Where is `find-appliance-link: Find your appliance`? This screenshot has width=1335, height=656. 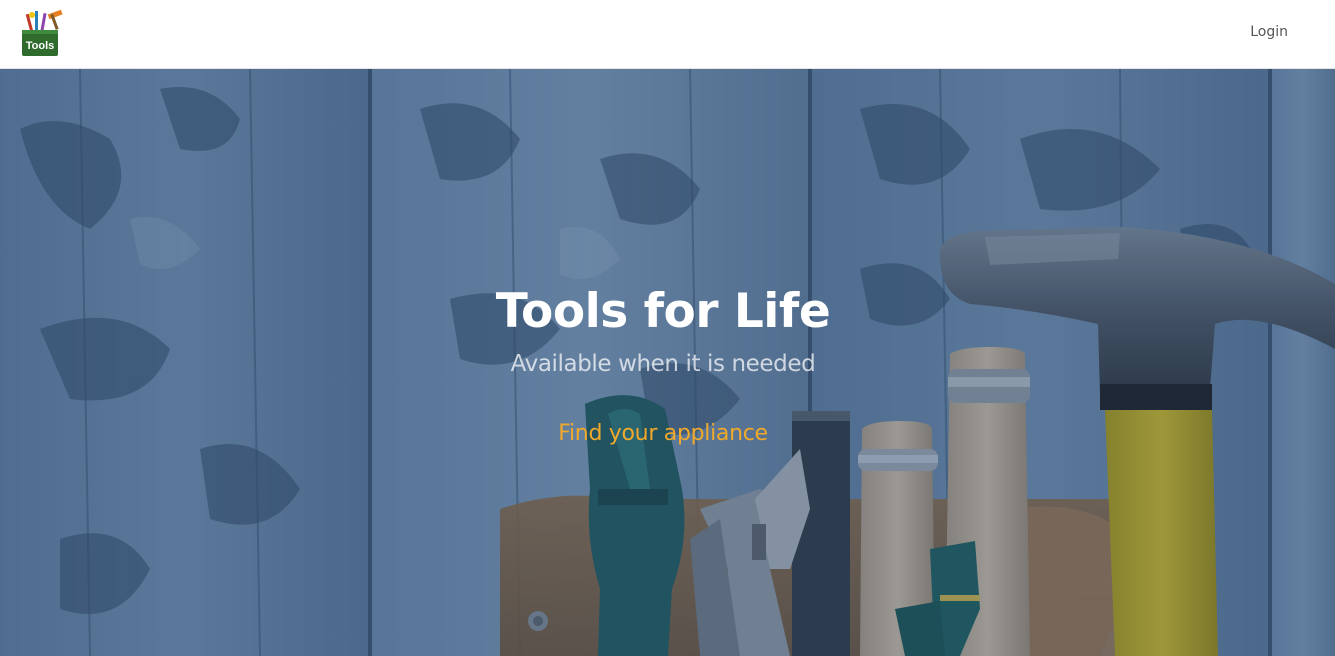
find-appliance-link: Find your appliance is located at coordinates (663, 433).